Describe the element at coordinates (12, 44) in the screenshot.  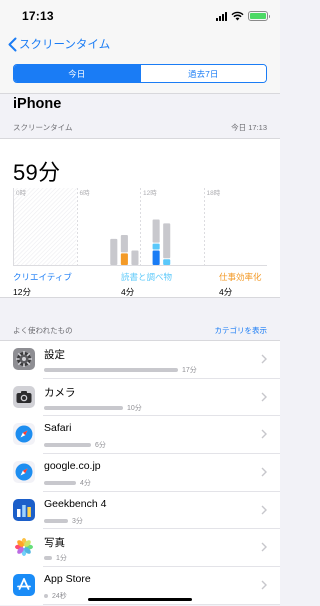
I see `chevron-left-icon` at that location.